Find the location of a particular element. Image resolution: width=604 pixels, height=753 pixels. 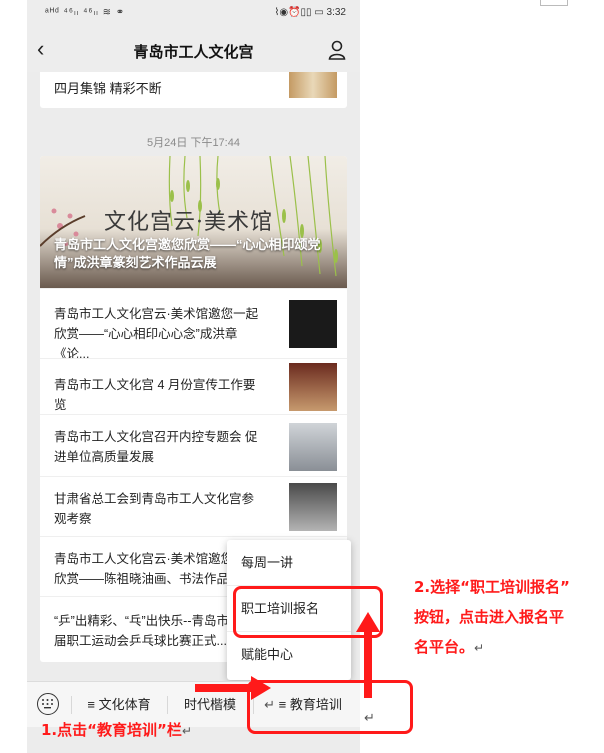

submenu-item-weekly-lecture: 每周一讲 is located at coordinates (289, 563).